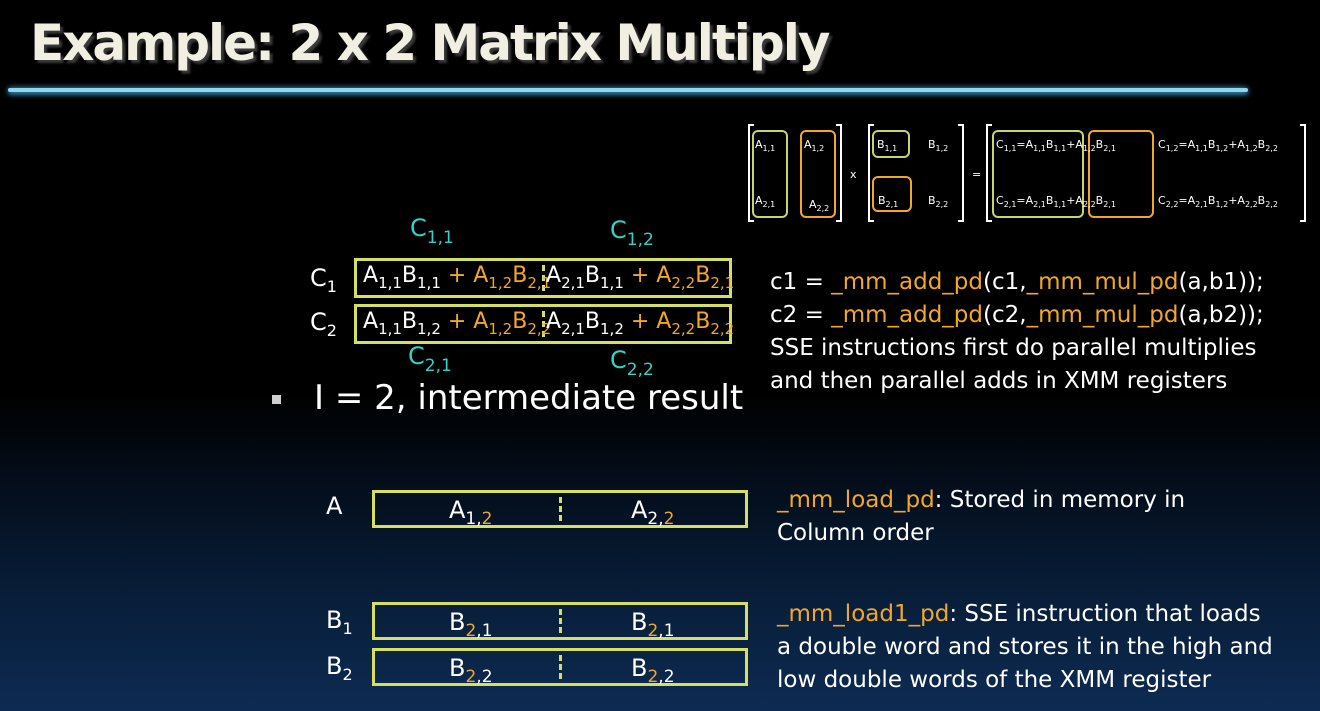 The width and height of the screenshot is (1320, 711). Describe the element at coordinates (632, 363) in the screenshot. I see `label-c22: C2,2` at that location.